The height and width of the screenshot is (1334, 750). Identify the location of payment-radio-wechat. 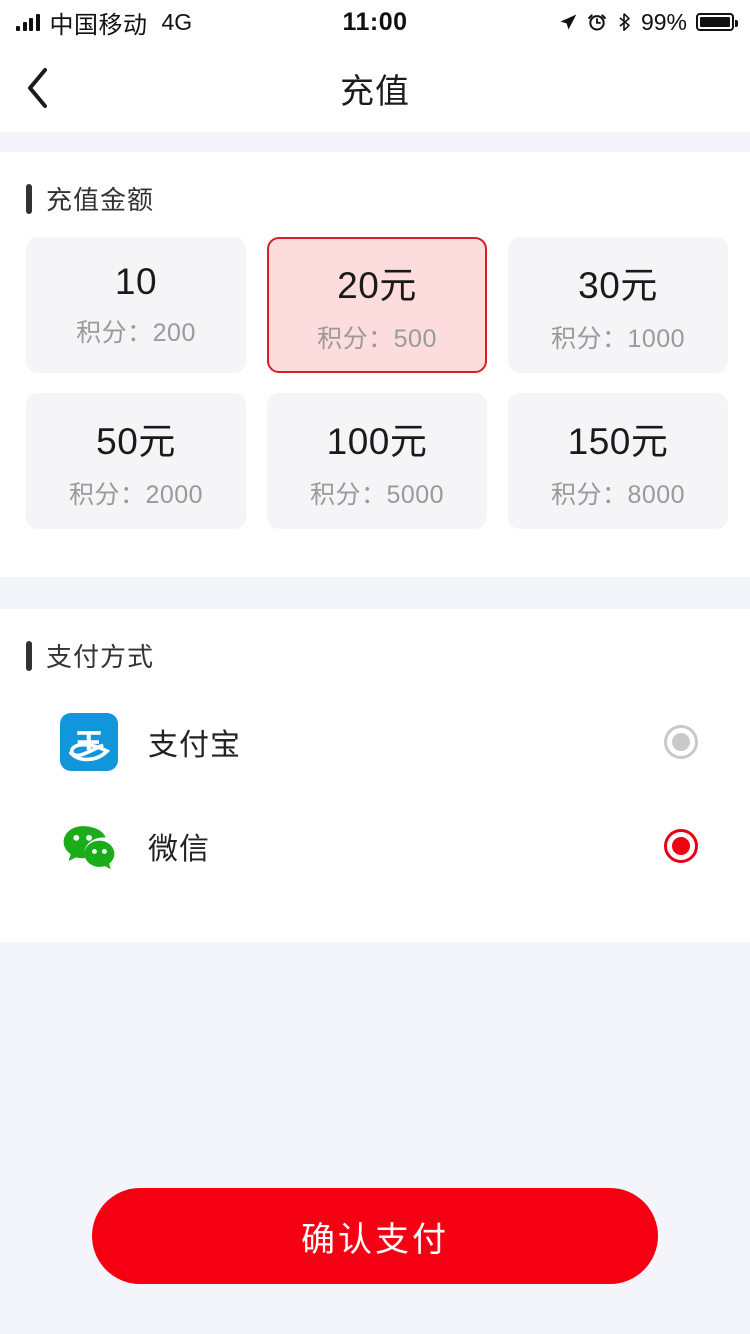
(681, 846).